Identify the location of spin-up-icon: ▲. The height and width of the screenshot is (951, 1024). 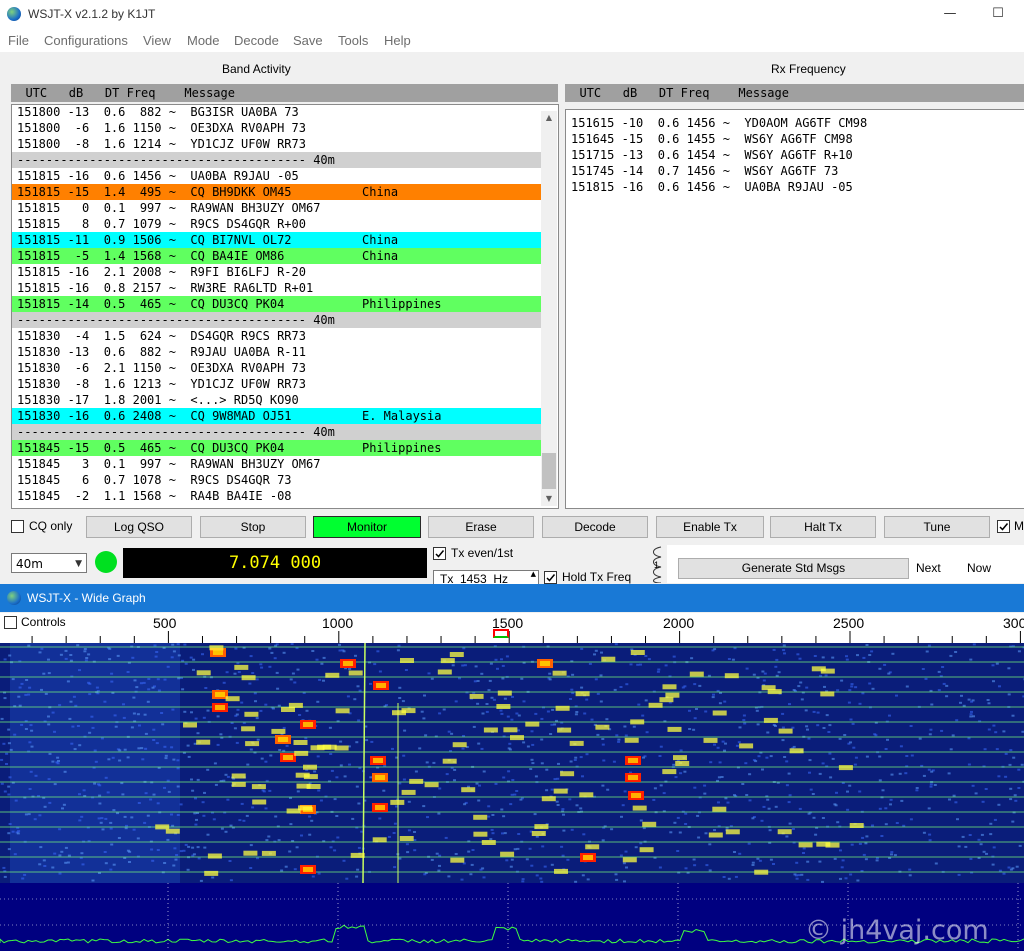
(533, 574).